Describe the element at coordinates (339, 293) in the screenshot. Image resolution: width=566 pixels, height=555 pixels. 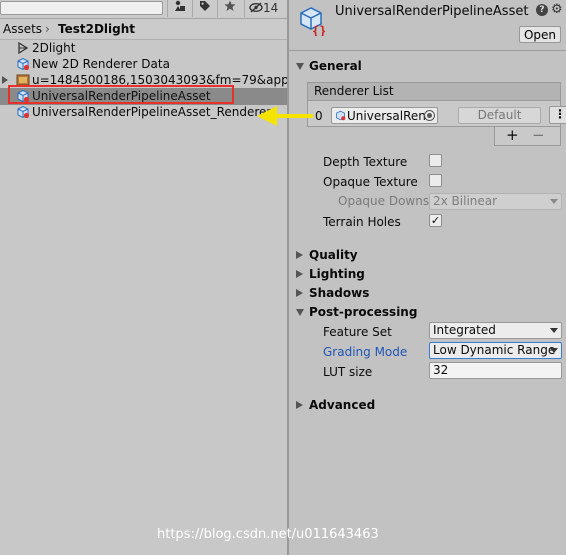
I see `foldout-label: Shadows` at that location.